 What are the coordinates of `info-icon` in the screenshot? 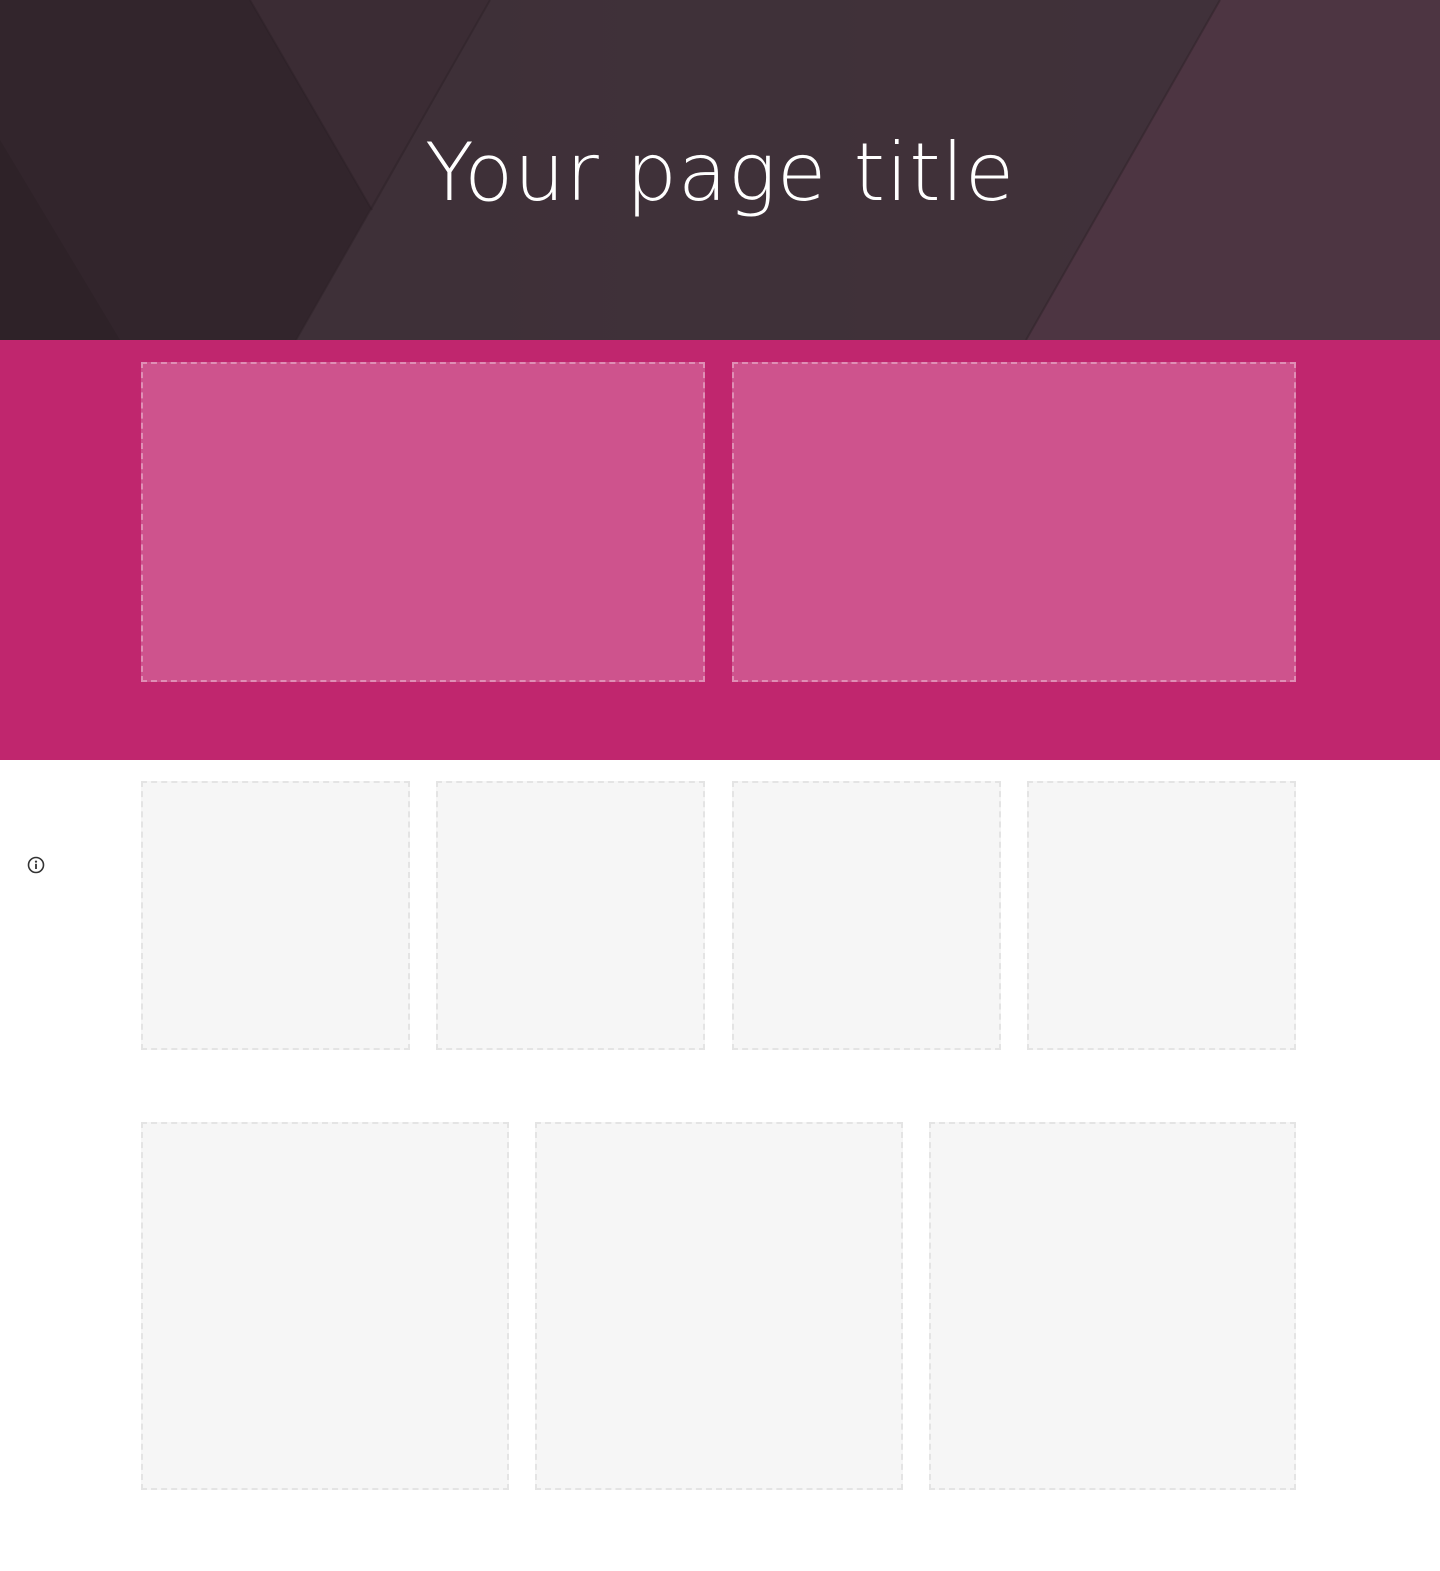 It's located at (36, 865).